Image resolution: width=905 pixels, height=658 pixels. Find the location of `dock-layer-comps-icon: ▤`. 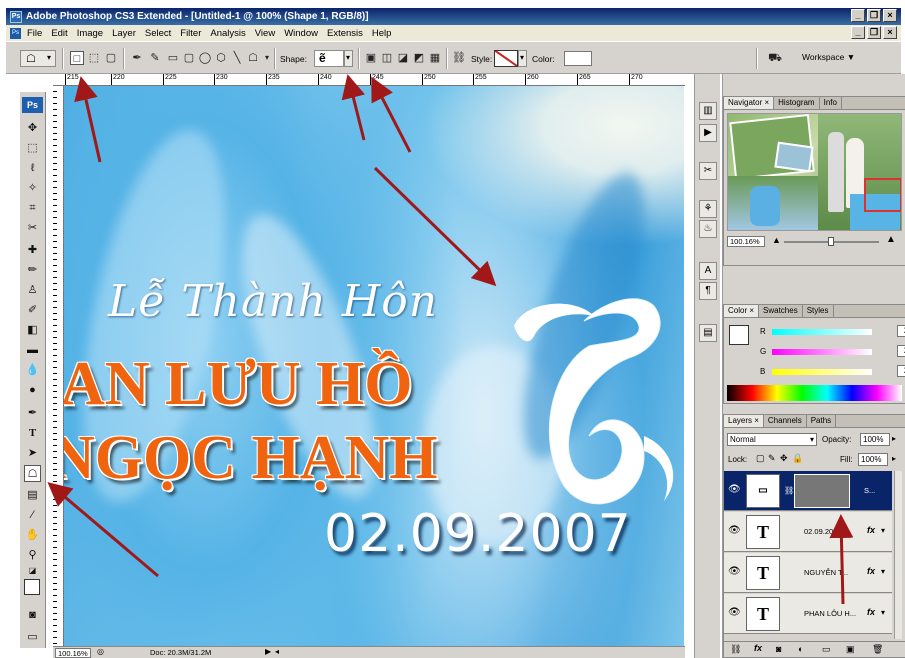

dock-layer-comps-icon: ▤ is located at coordinates (708, 333).